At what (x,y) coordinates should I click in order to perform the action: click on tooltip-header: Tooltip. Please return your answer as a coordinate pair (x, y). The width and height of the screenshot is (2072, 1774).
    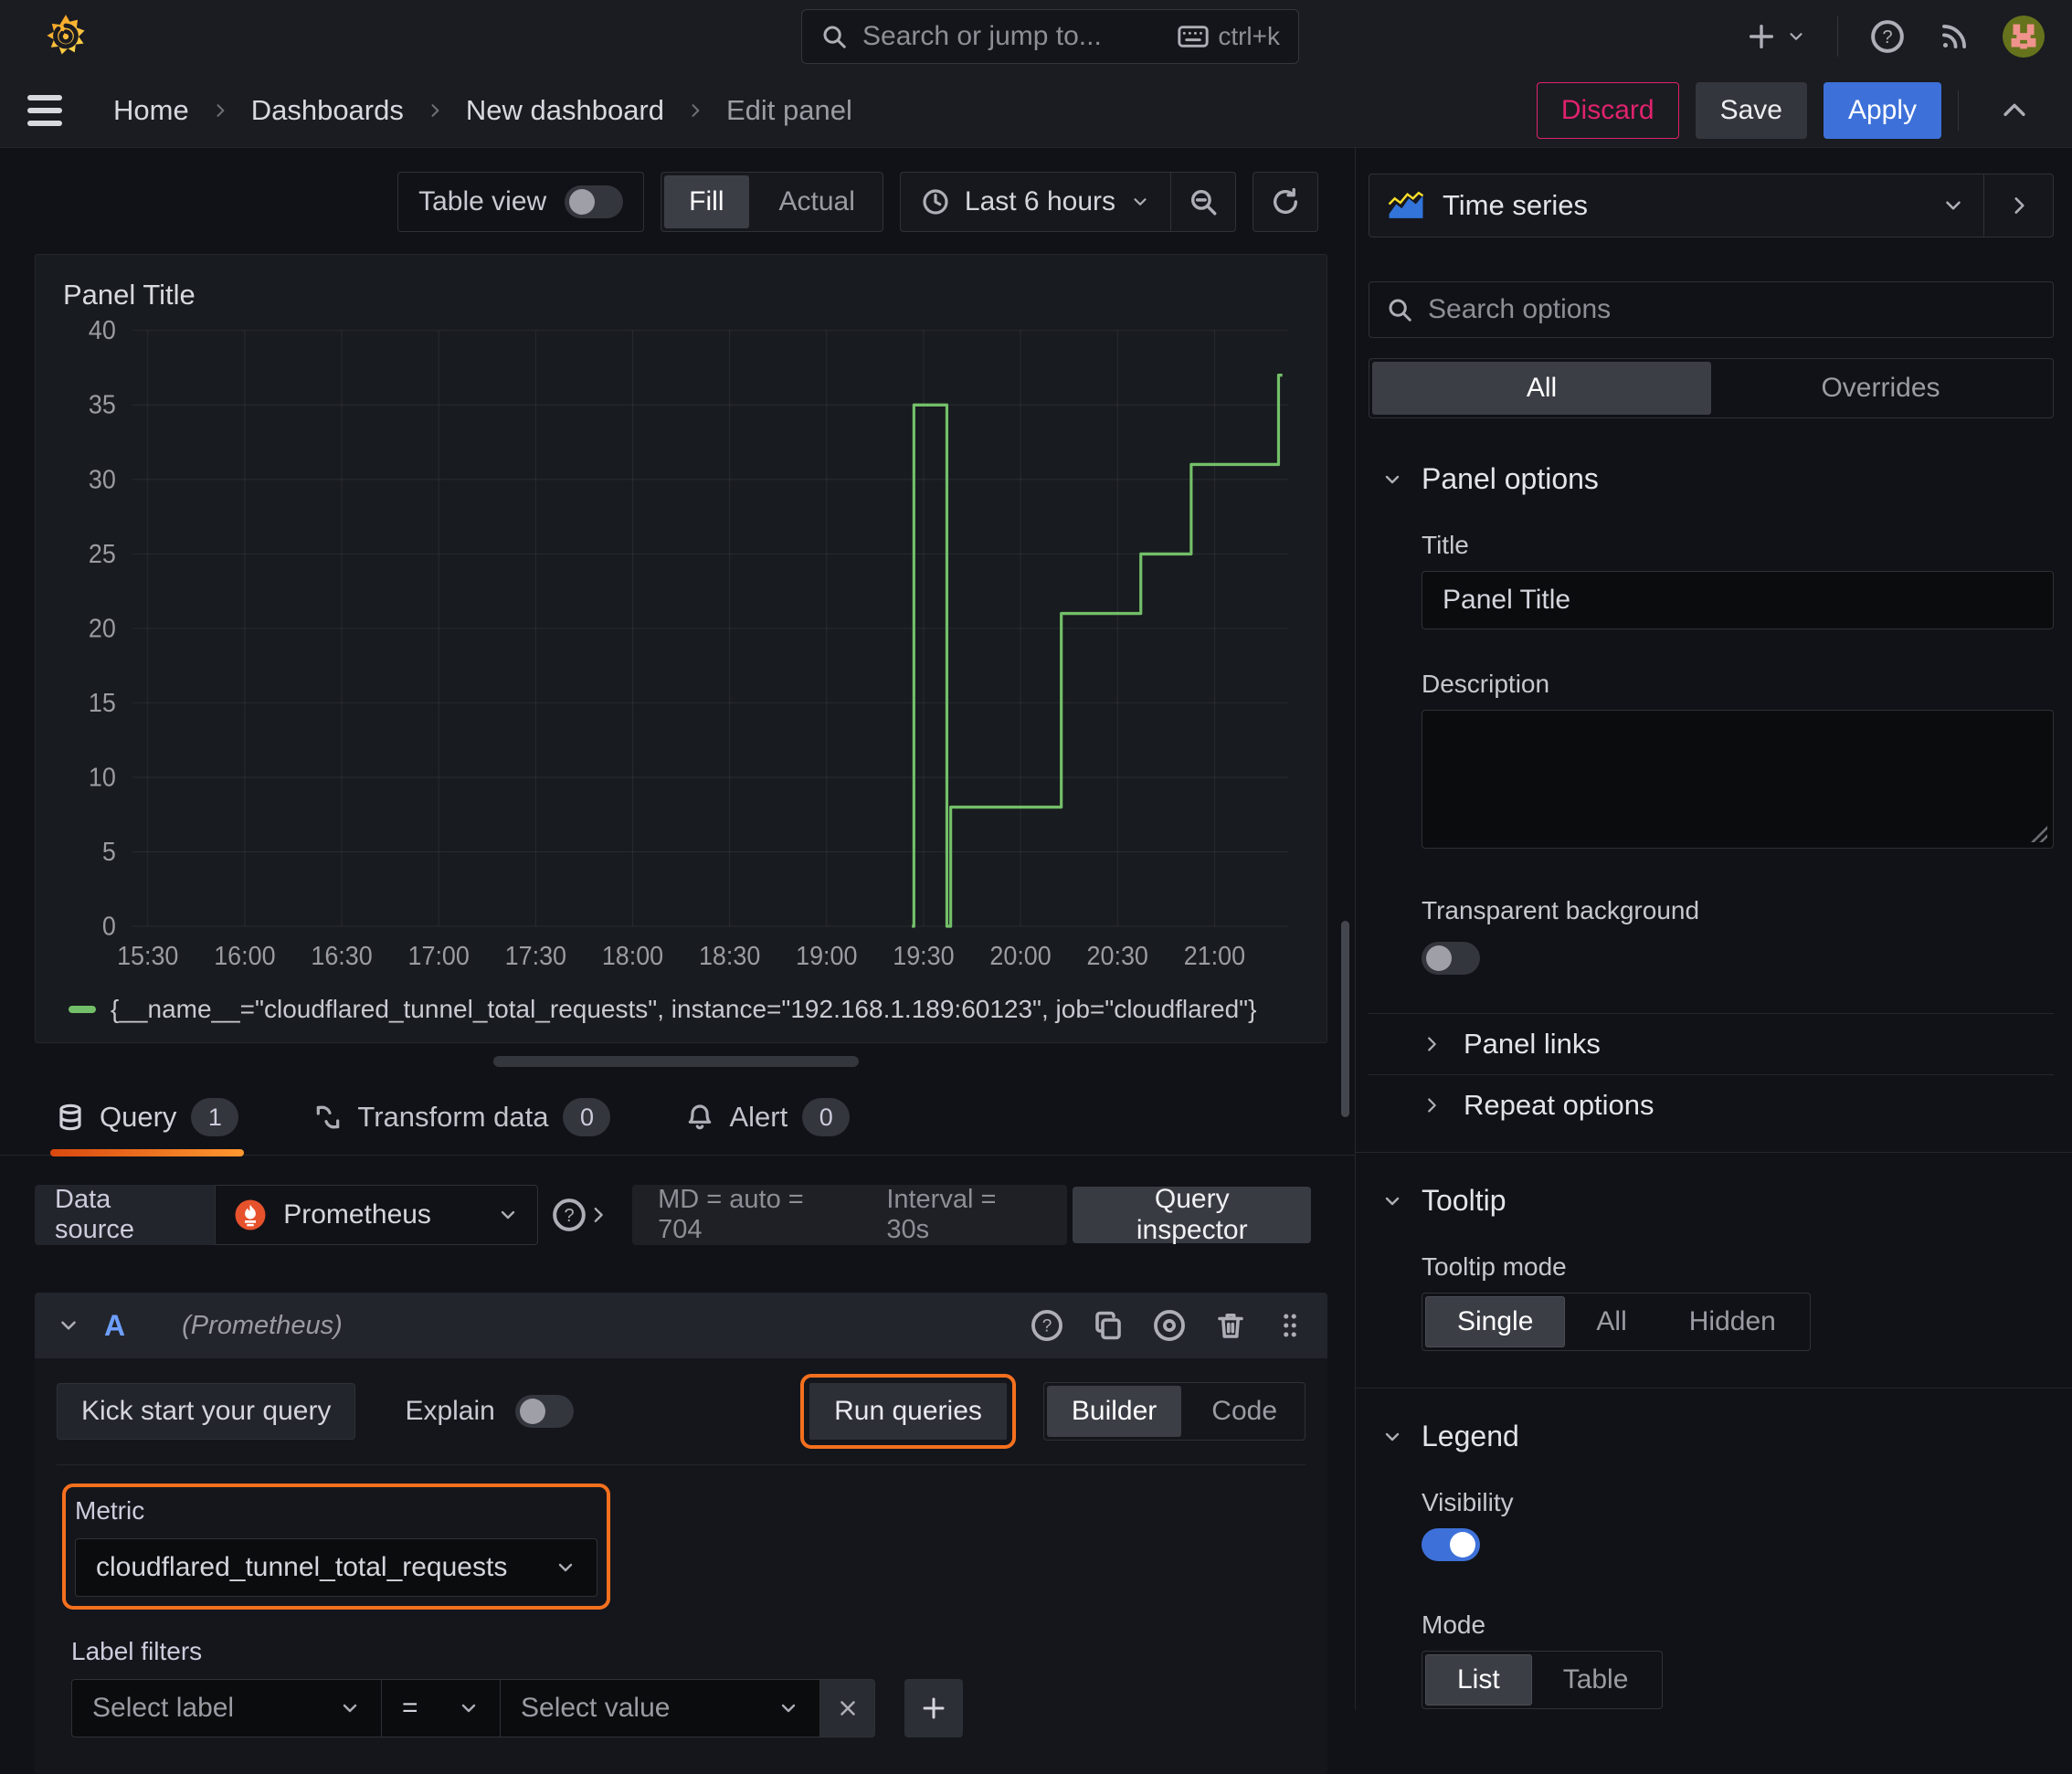
    Looking at the image, I should click on (1711, 1201).